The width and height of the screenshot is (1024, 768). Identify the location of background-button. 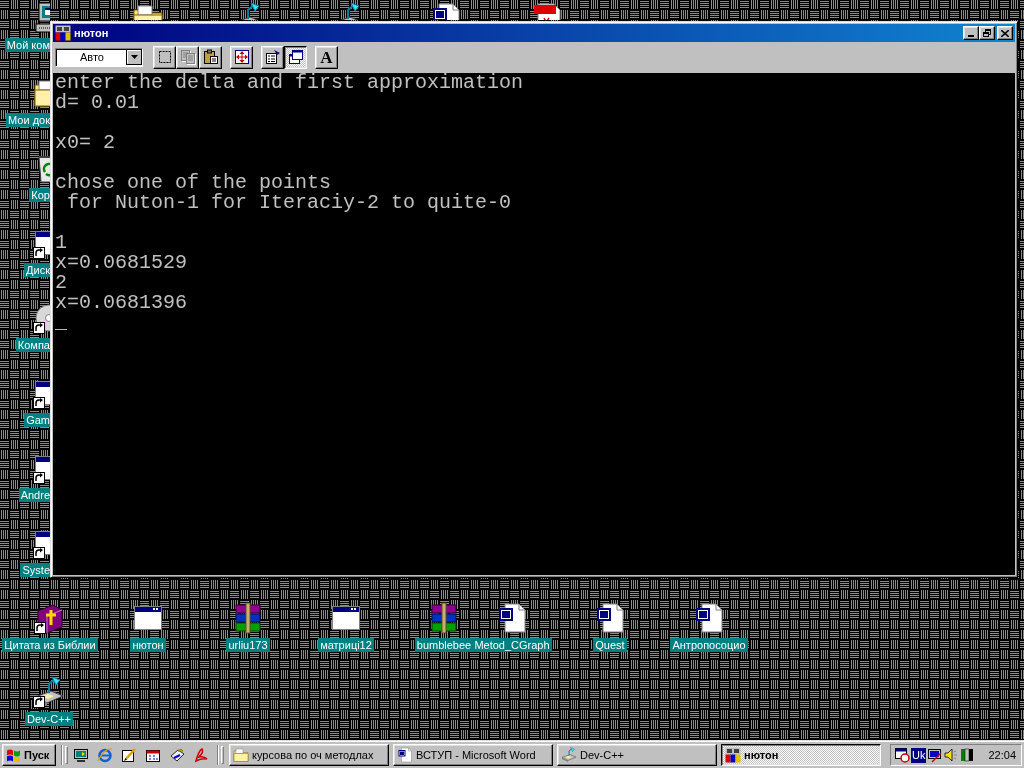
(295, 57).